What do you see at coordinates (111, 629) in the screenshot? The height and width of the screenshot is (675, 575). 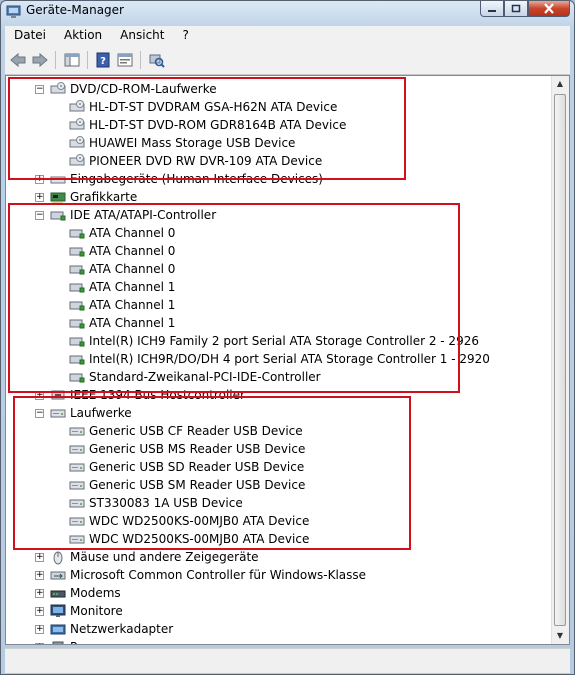 I see `tree-category: Netzwerkadapter` at bounding box center [111, 629].